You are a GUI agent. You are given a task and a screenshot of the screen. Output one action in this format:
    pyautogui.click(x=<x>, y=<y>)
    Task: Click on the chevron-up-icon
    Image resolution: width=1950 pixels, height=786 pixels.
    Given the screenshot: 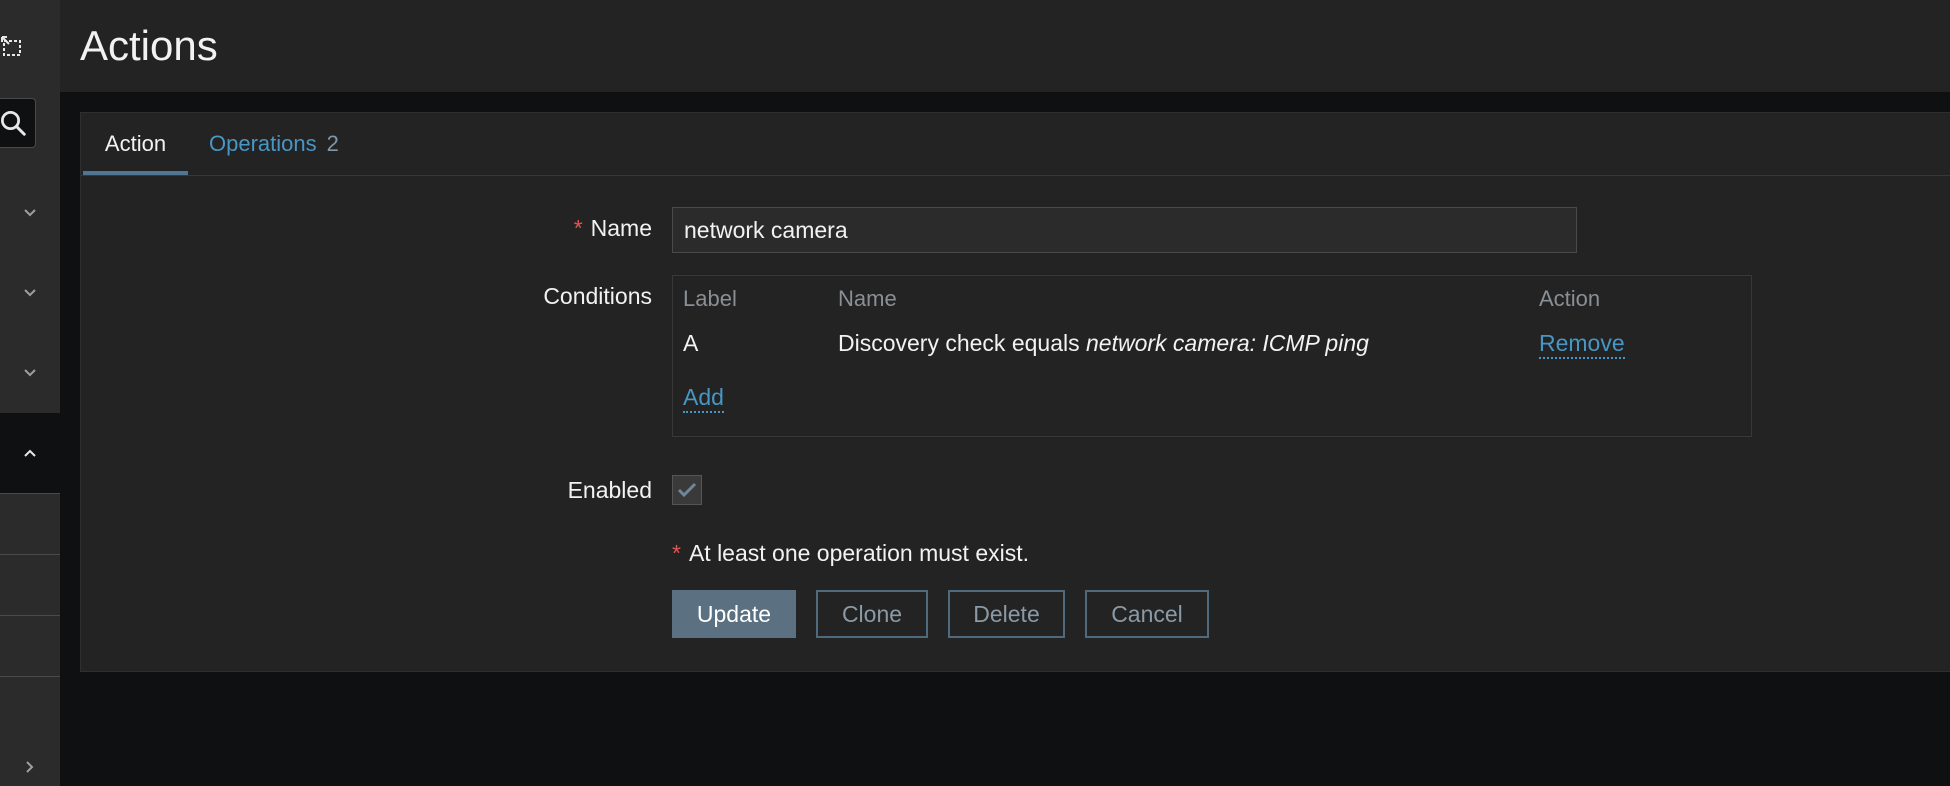 What is the action you would take?
    pyautogui.click(x=30, y=453)
    